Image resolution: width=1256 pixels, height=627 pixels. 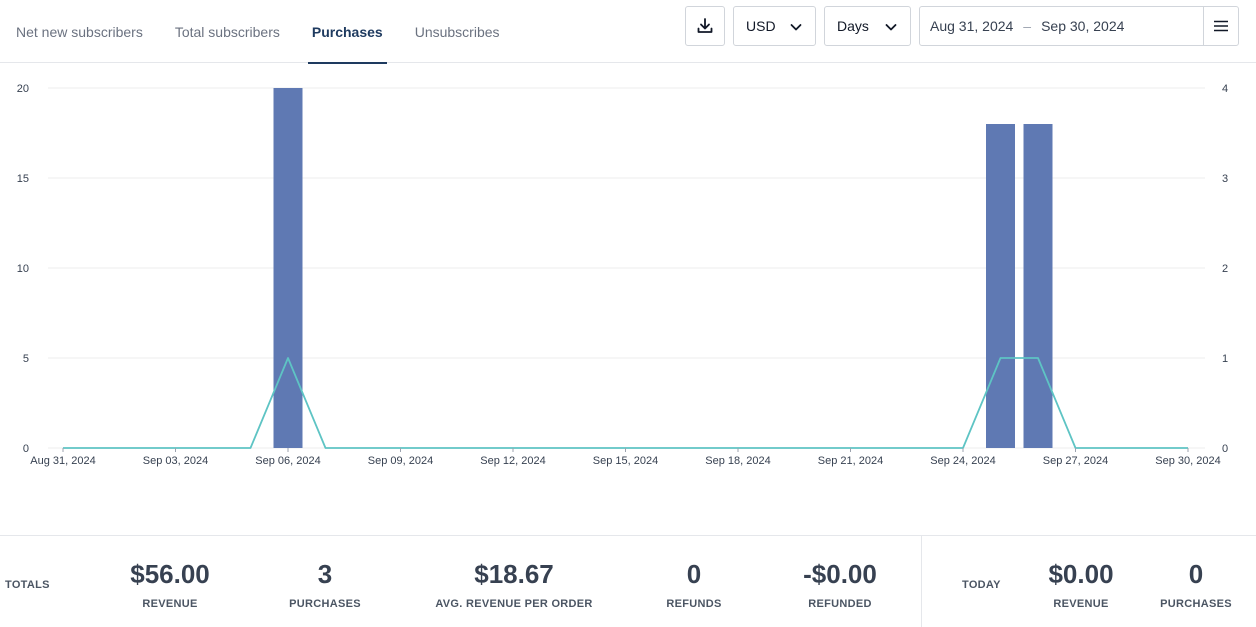 I want to click on hamburger-menu-icon, so click(x=1221, y=26).